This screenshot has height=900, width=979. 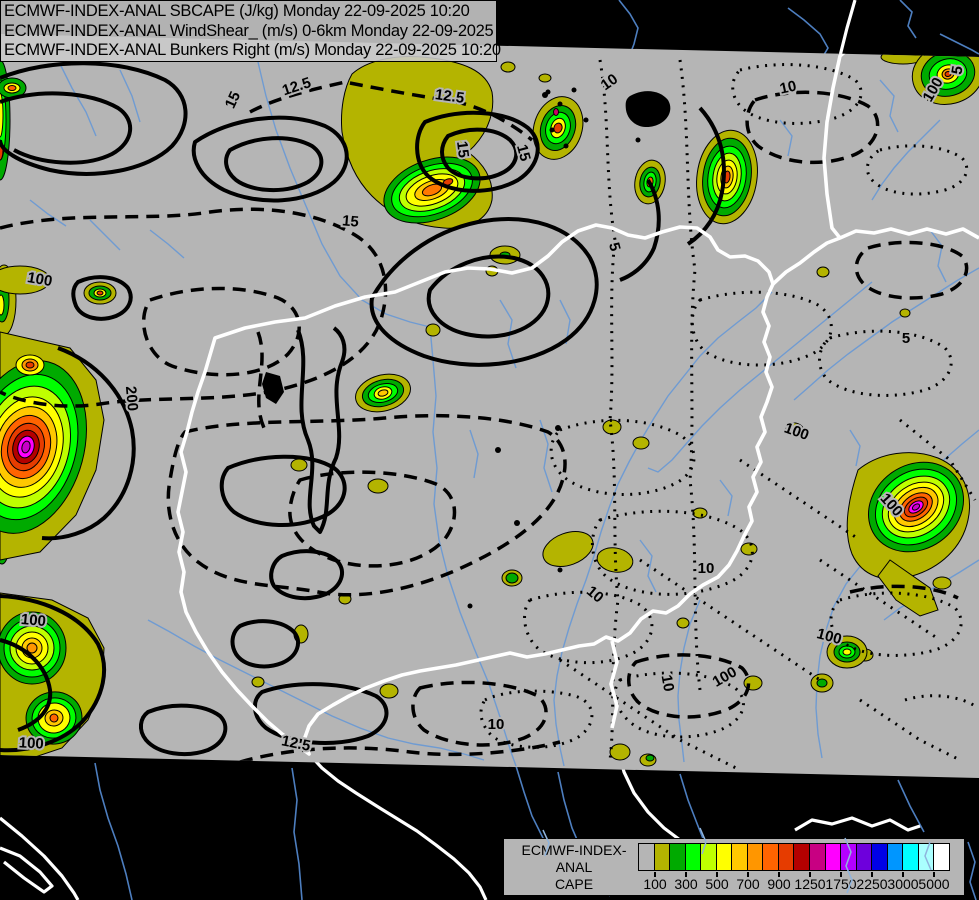 What do you see at coordinates (574, 896) in the screenshot?
I see `legend-units-label: J/kg` at bounding box center [574, 896].